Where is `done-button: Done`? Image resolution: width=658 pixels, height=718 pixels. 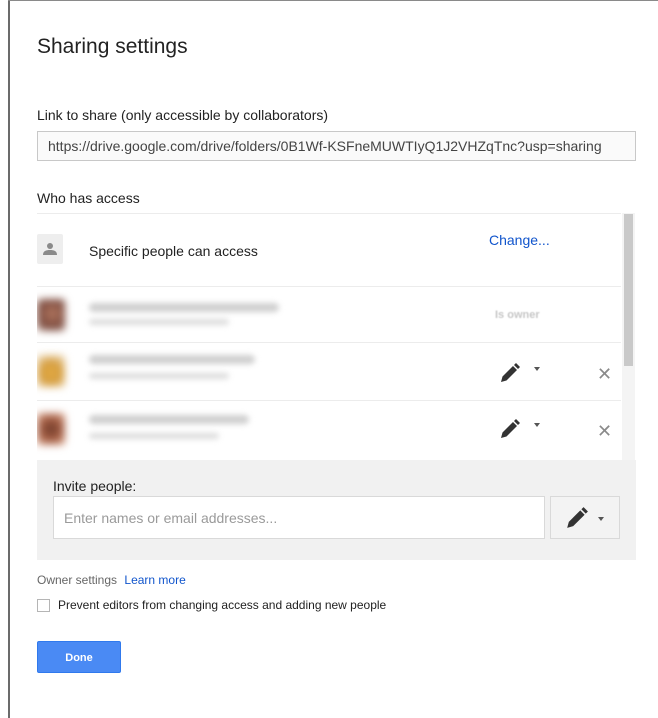 done-button: Done is located at coordinates (79, 657).